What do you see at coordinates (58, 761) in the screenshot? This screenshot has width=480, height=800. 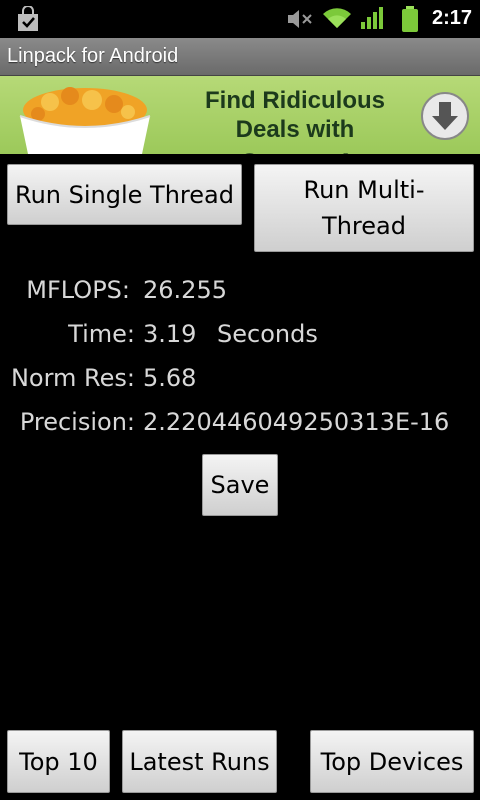 I see `top-10-button: Top 10` at bounding box center [58, 761].